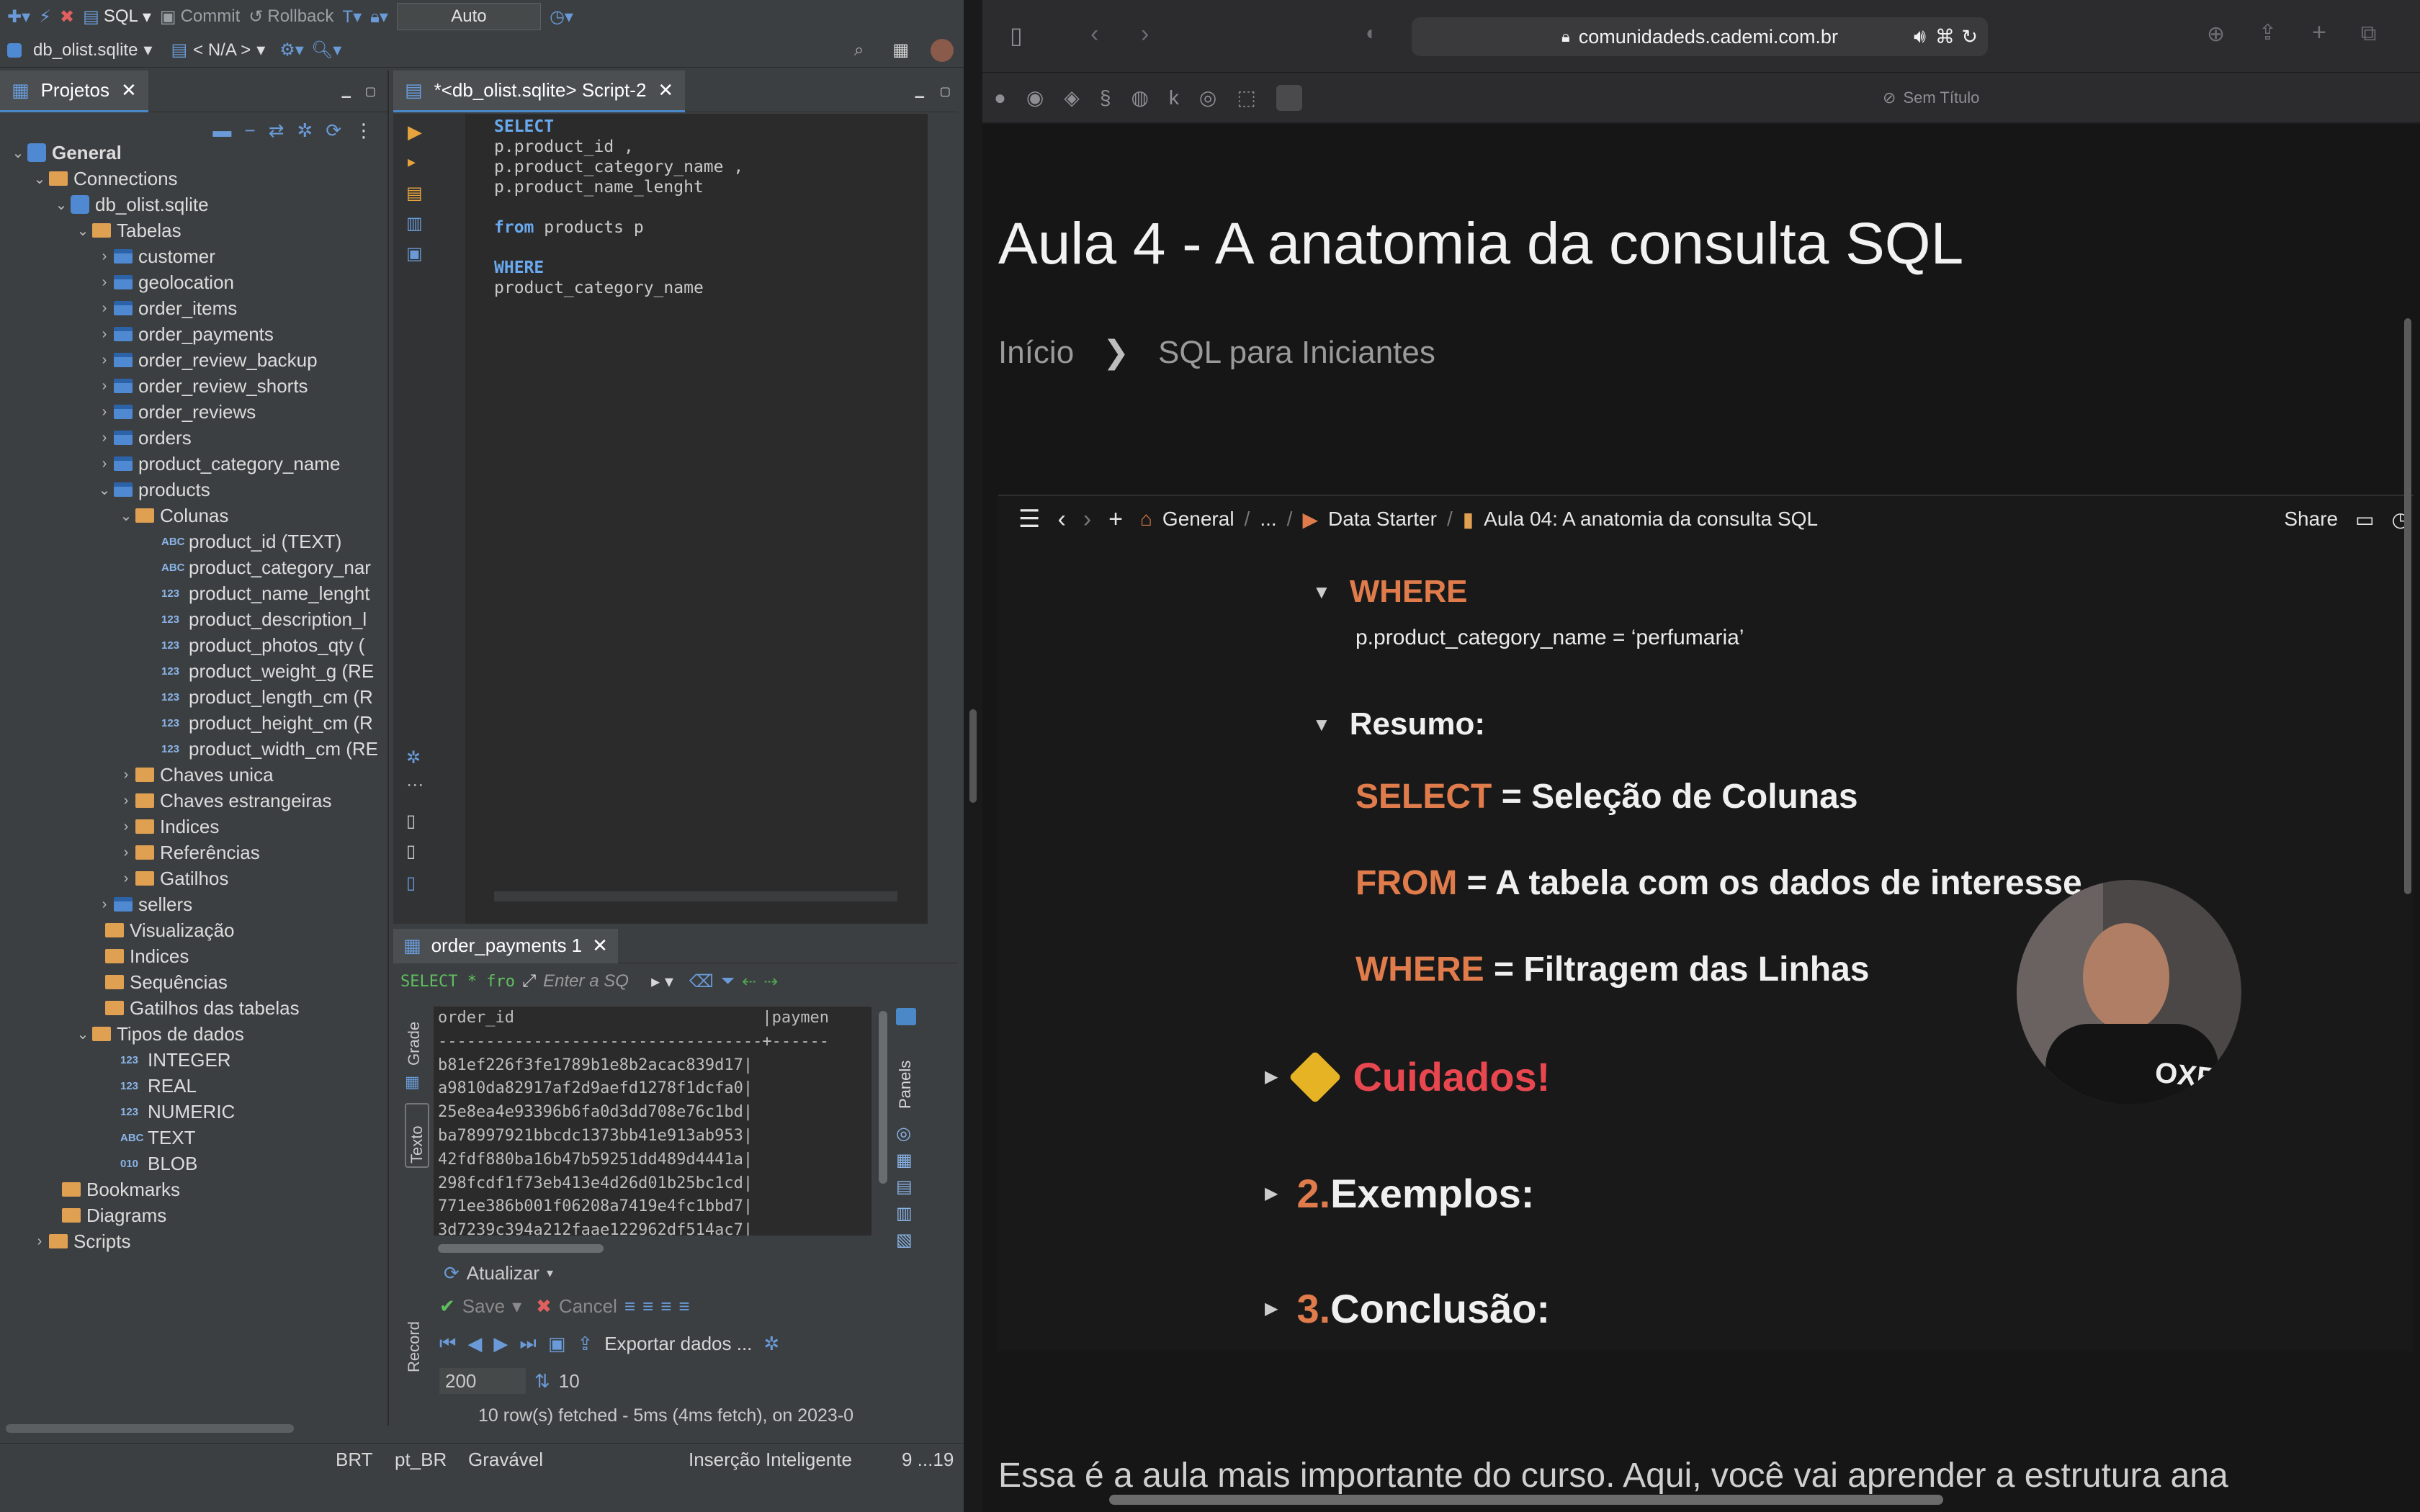  What do you see at coordinates (701, 981) in the screenshot?
I see `eraser-icon: ⌫` at bounding box center [701, 981].